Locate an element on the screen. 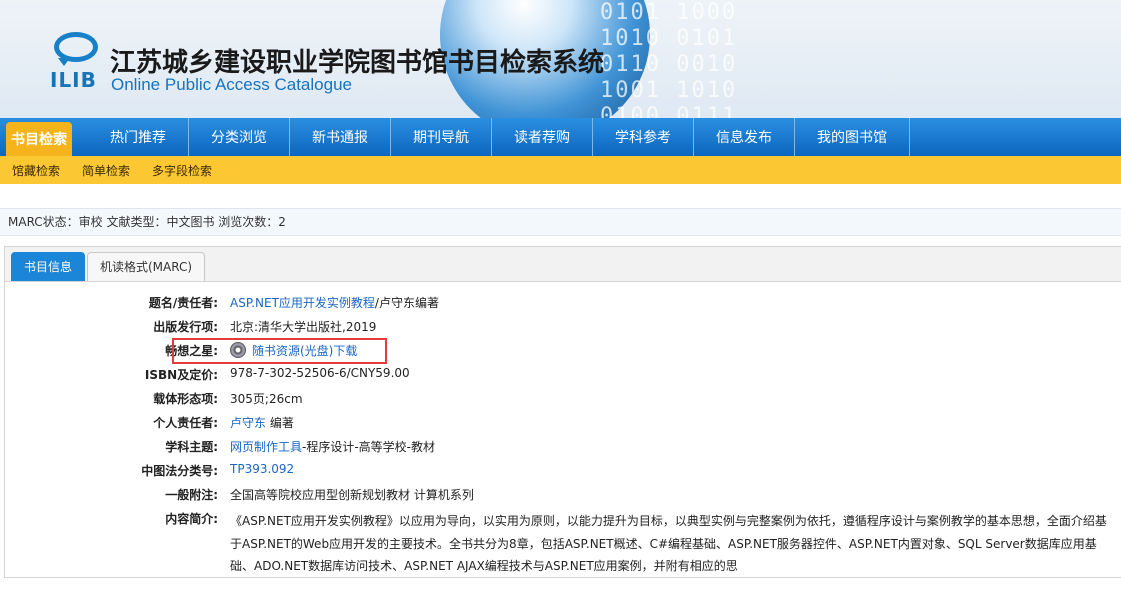 This screenshot has width=1121, height=610. ilib-logo: ILIB is located at coordinates (75, 63).